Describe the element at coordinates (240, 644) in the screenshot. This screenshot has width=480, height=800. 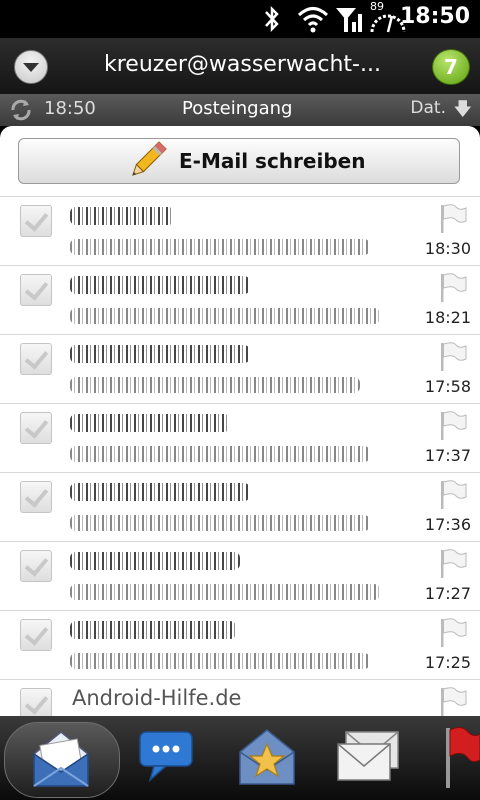
I see `message-row: 17:25` at that location.